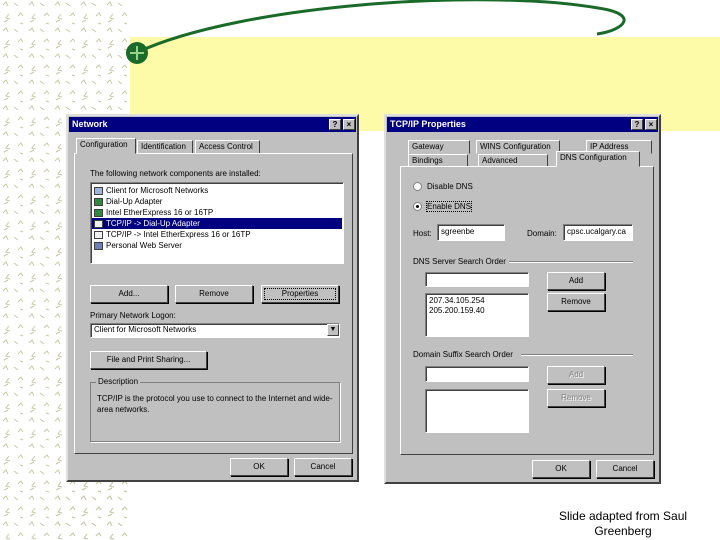 This screenshot has height=540, width=720. What do you see at coordinates (542, 233) in the screenshot?
I see `domain-label: Domain:` at bounding box center [542, 233].